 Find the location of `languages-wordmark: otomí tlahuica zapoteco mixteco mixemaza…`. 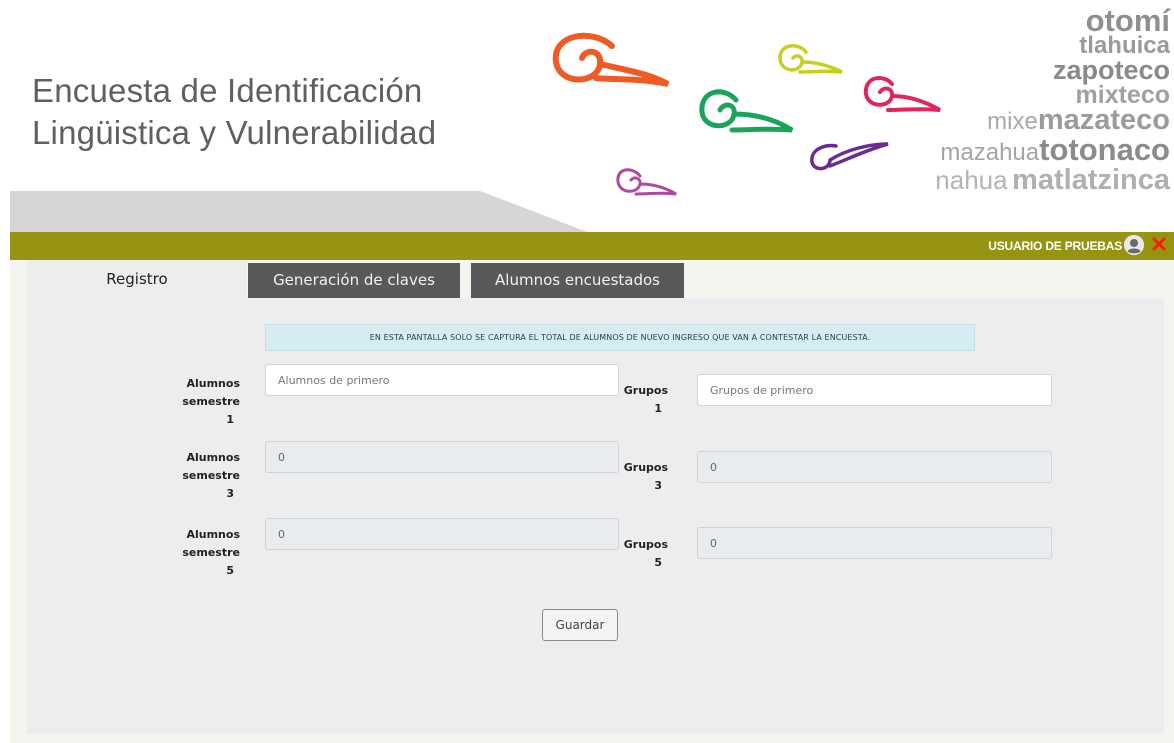

languages-wordmark: otomí tlahuica zapoteco mixteco mixemaza… is located at coordinates (1000, 100).